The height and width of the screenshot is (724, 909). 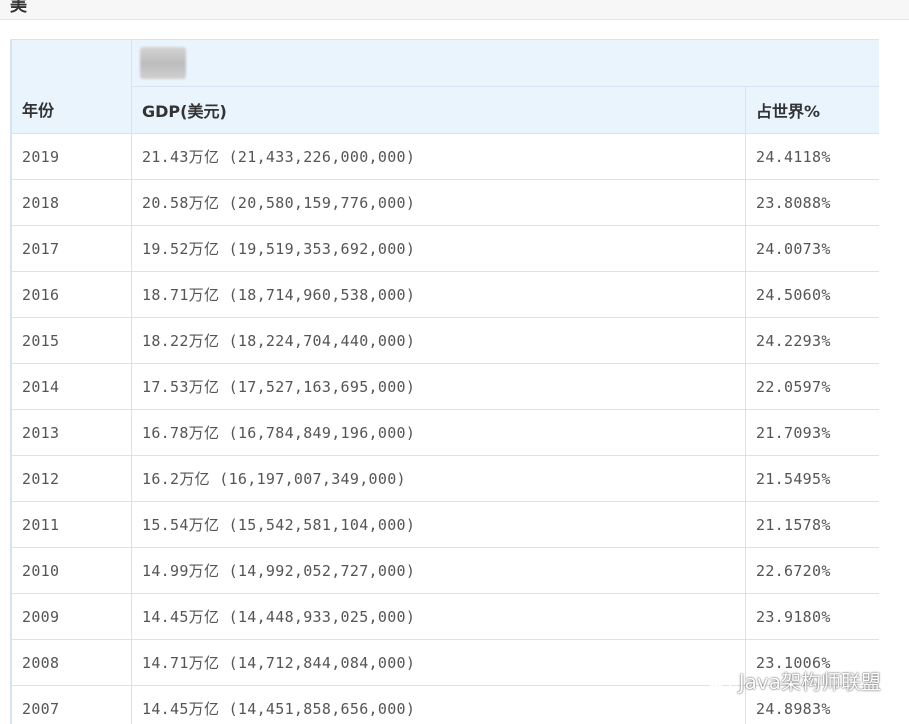 I want to click on cell-gdp: 20.58万亿 (20,580,159,776,000), so click(x=438, y=202).